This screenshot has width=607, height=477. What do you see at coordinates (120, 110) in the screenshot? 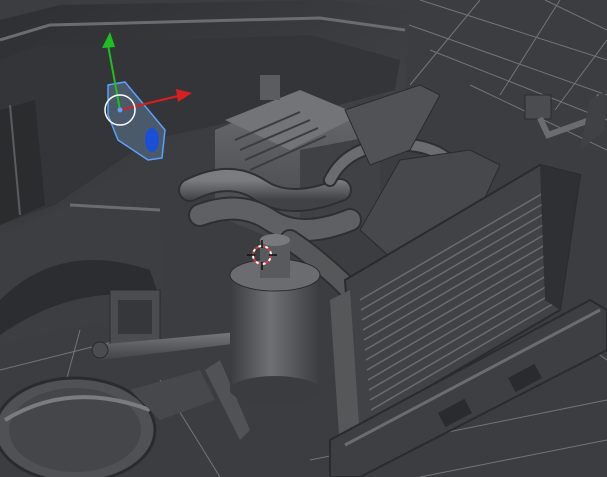
I see `pivot-point-icon` at bounding box center [120, 110].